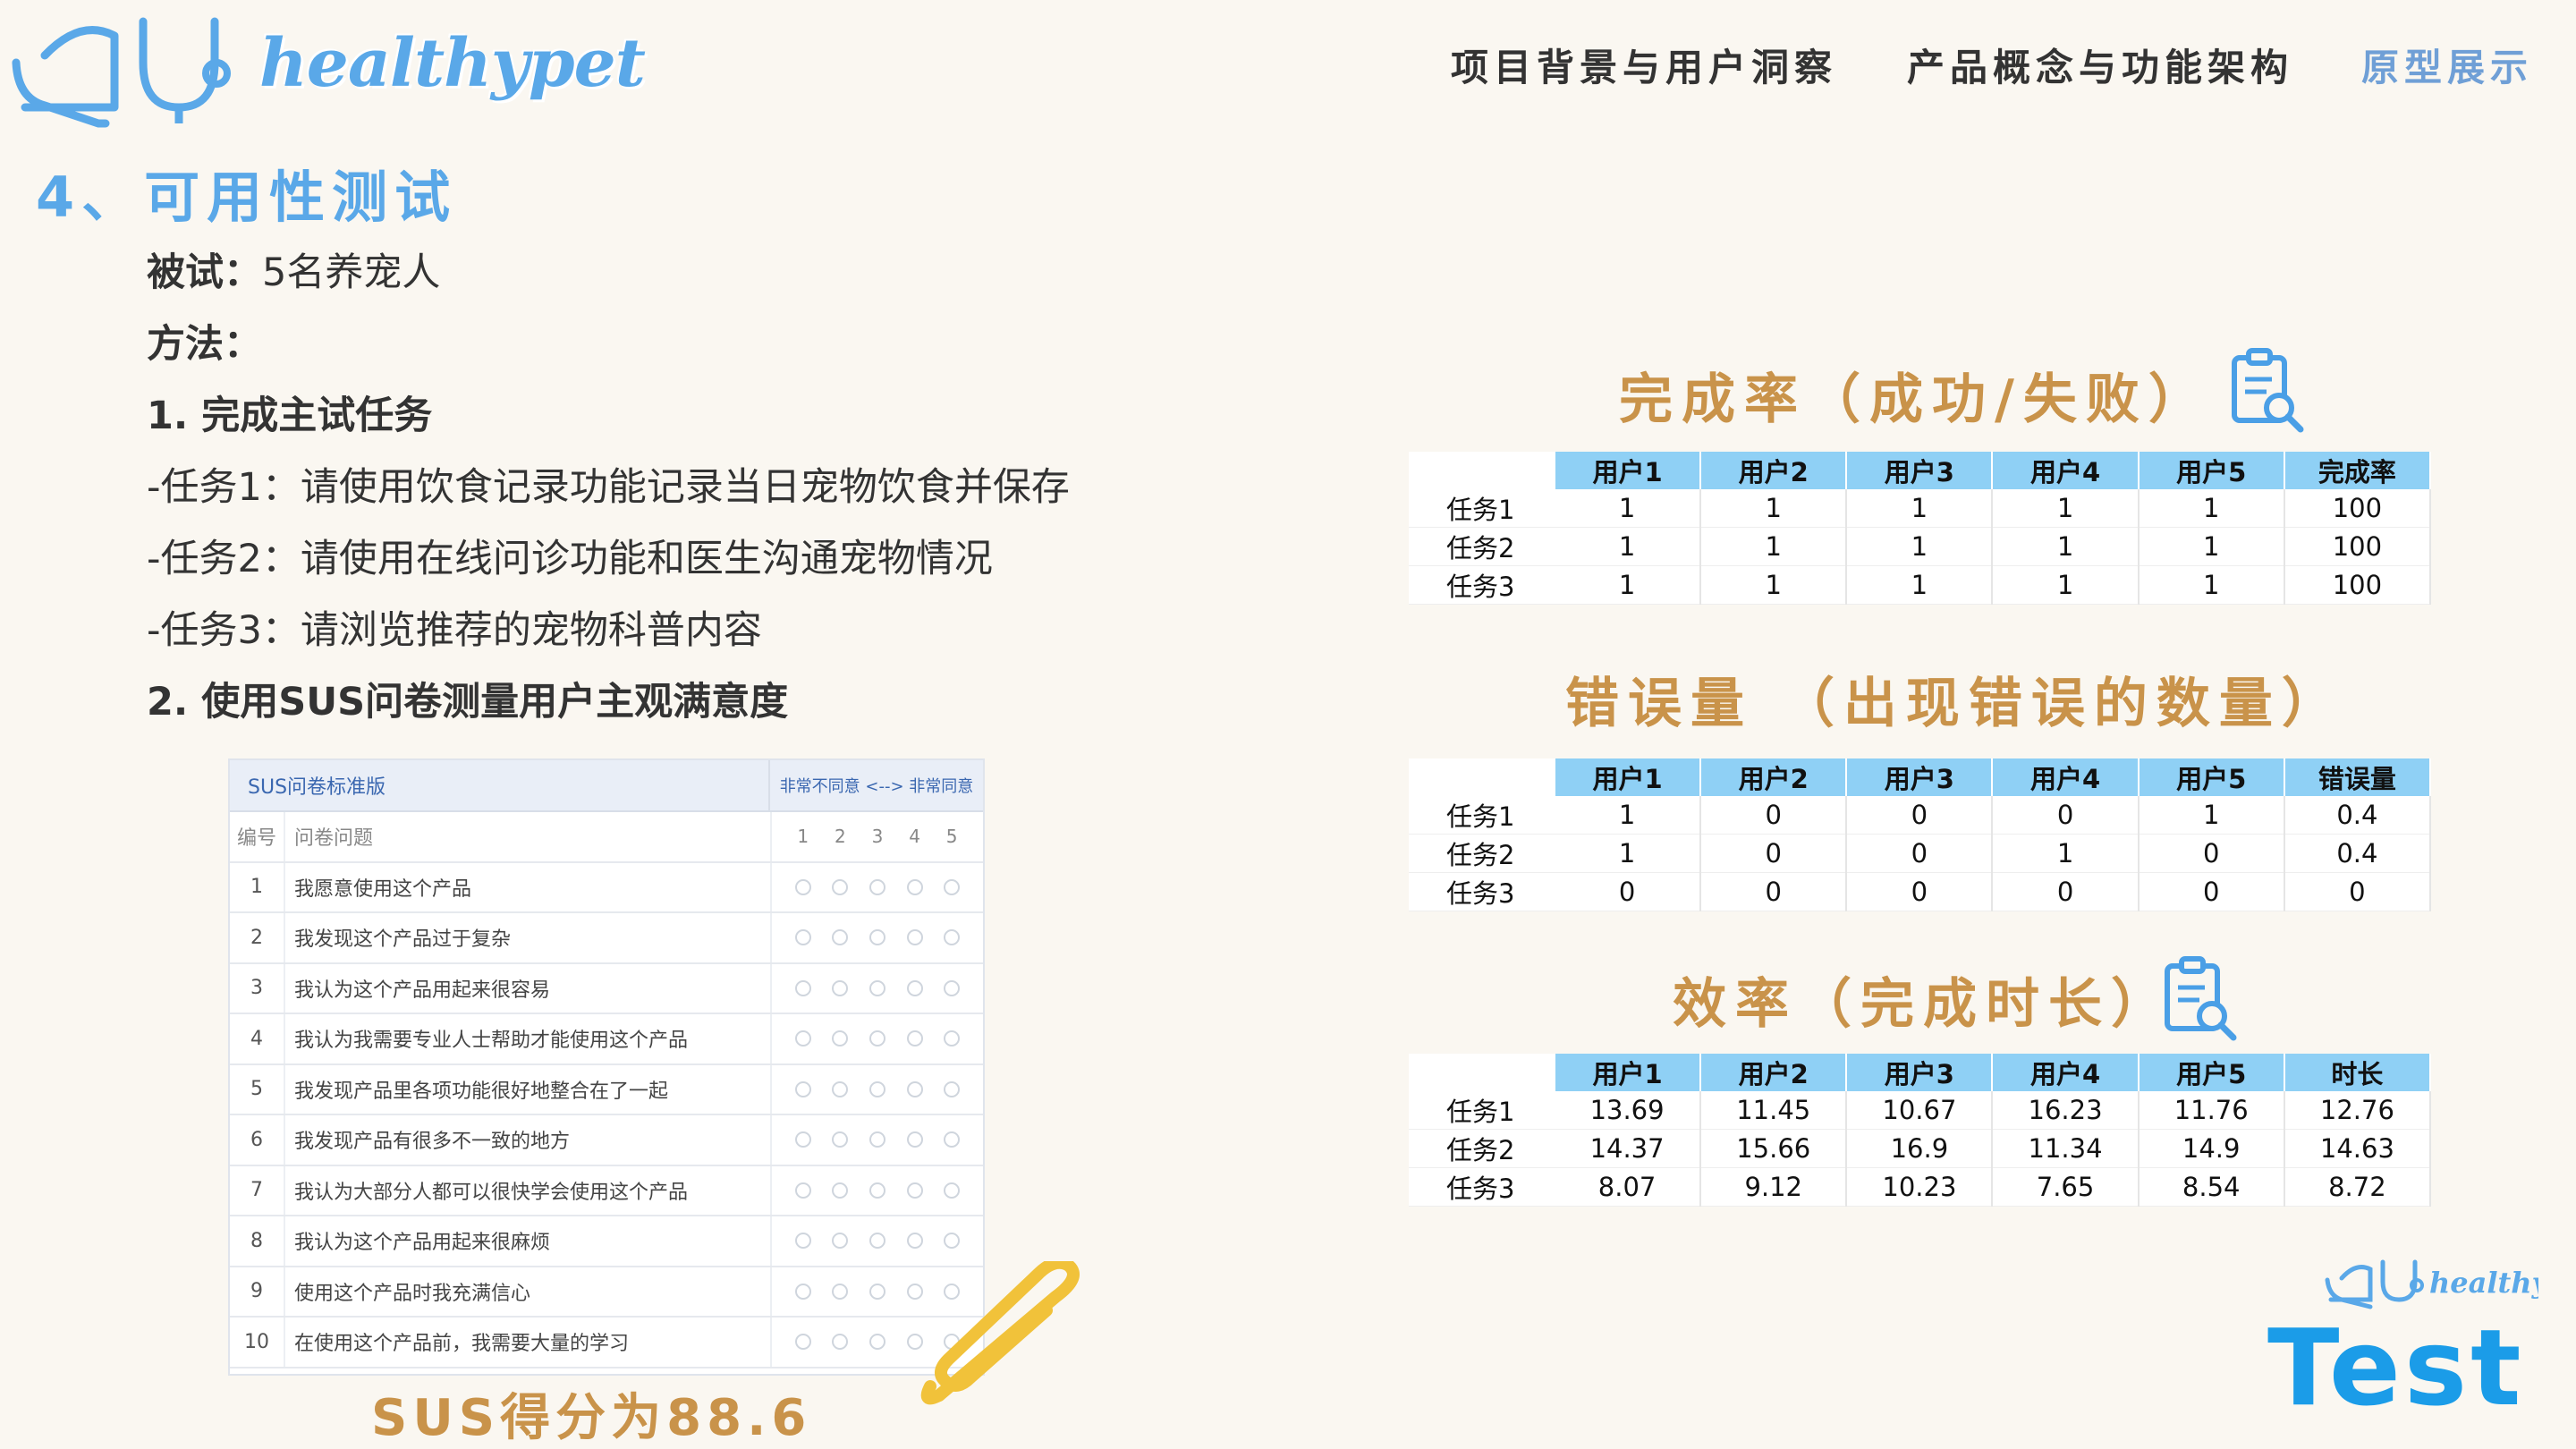 This screenshot has width=2576, height=1449. What do you see at coordinates (1644, 65) in the screenshot?
I see `nav-item-background: 项目背景与用户洞察` at bounding box center [1644, 65].